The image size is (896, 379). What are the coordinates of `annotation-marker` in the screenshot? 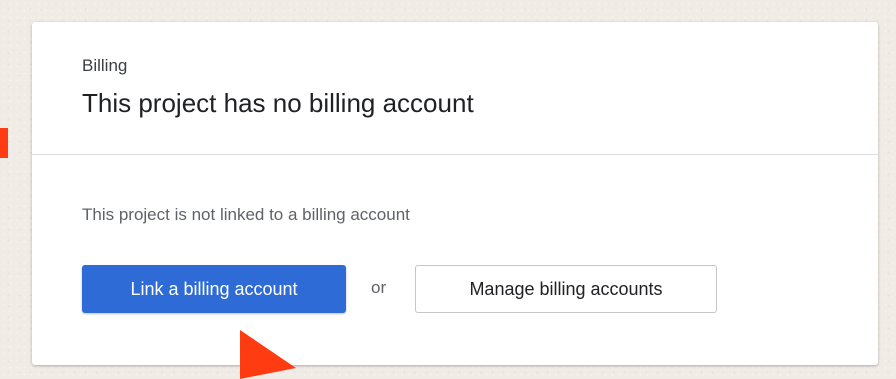 It's located at (4, 143).